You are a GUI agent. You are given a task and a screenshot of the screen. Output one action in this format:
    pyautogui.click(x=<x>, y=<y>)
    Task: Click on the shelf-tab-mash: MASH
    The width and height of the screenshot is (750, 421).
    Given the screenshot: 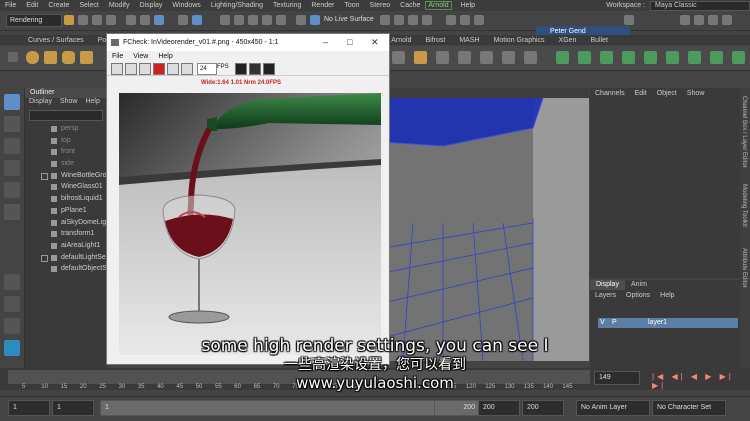 What is the action you would take?
    pyautogui.click(x=469, y=40)
    